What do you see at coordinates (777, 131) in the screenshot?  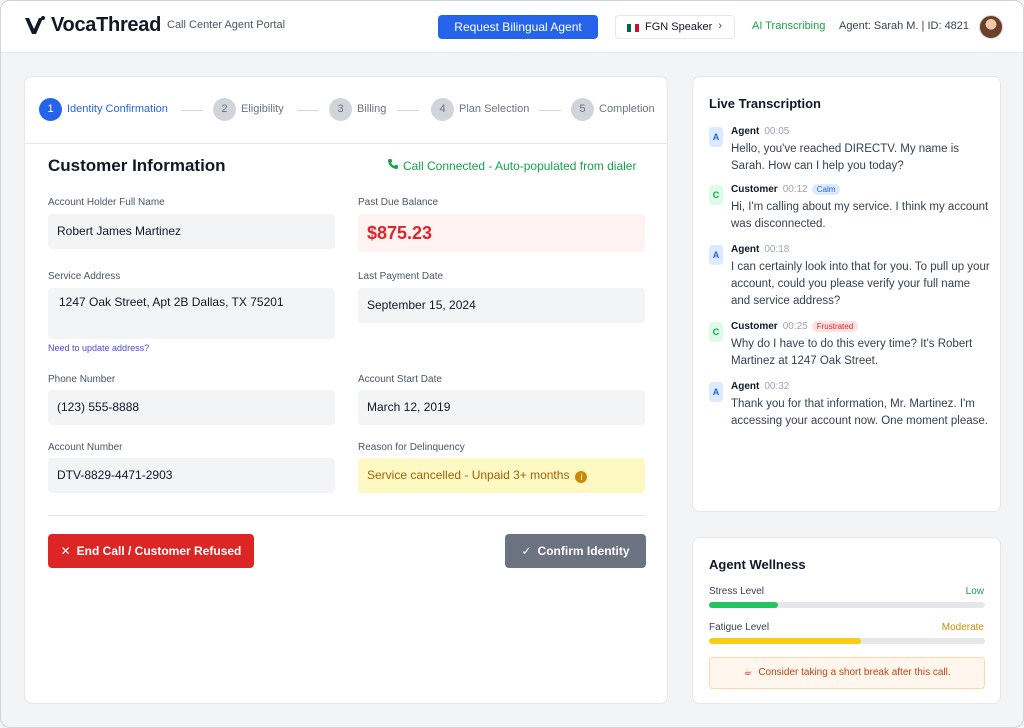 I see `timestamp: 00:05` at bounding box center [777, 131].